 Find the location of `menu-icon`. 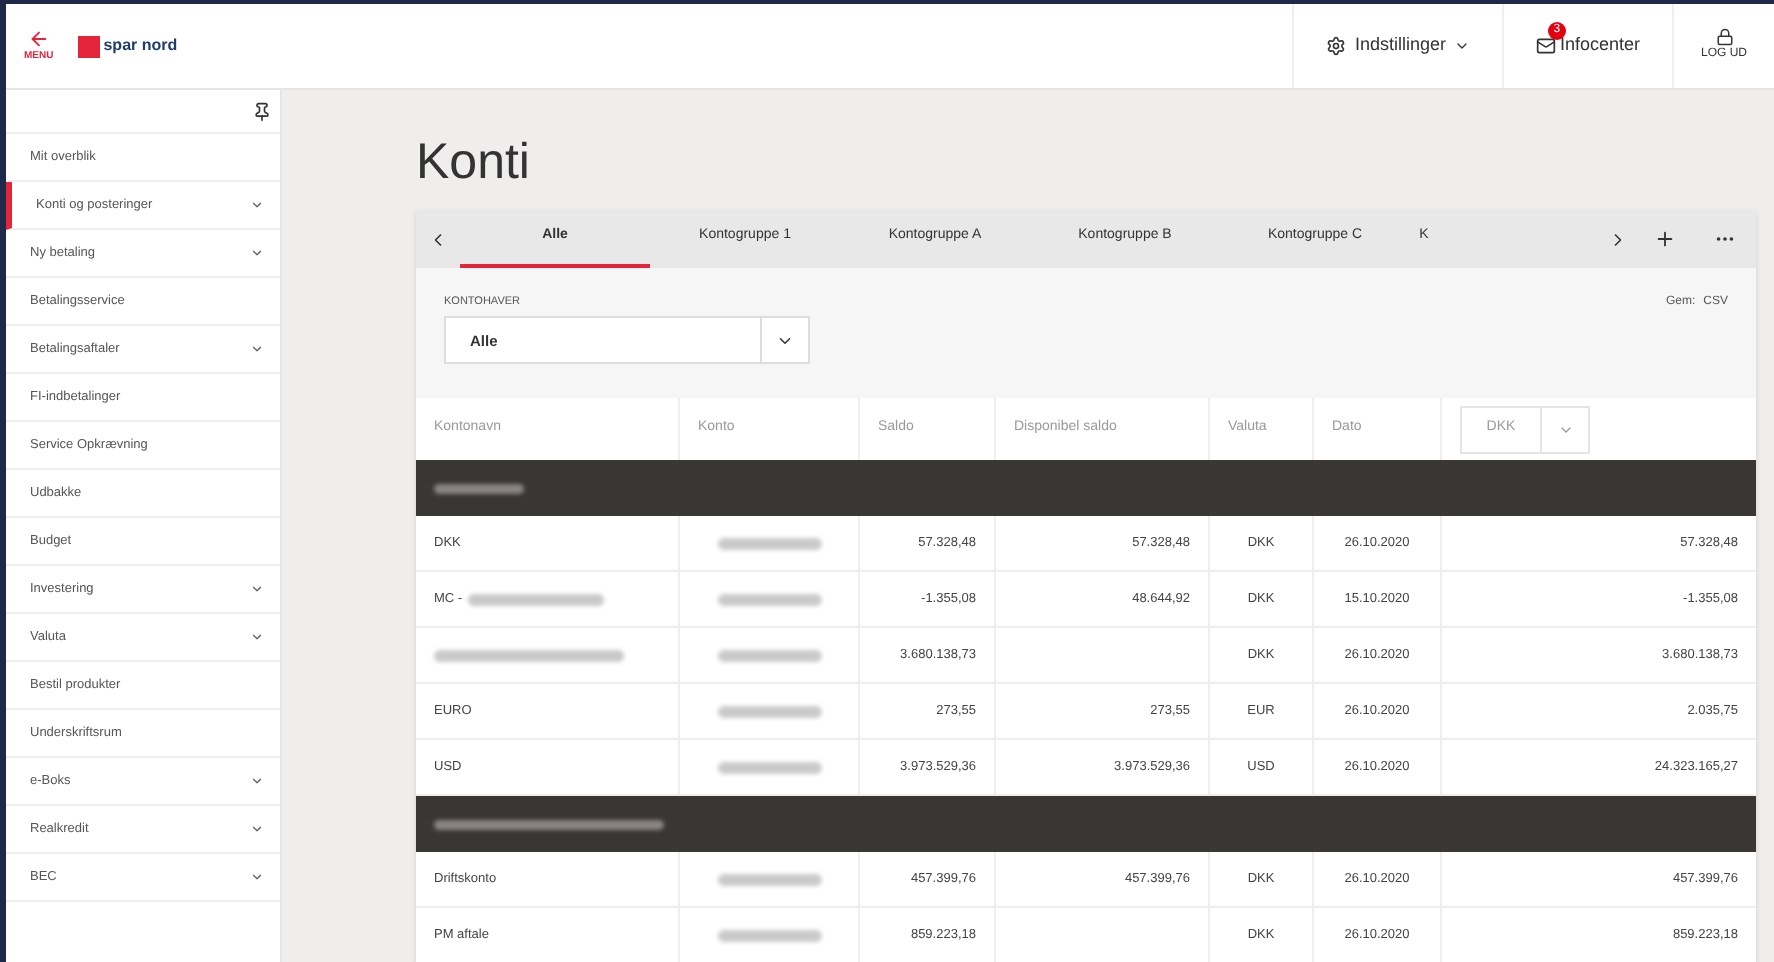

menu-icon is located at coordinates (38, 38).